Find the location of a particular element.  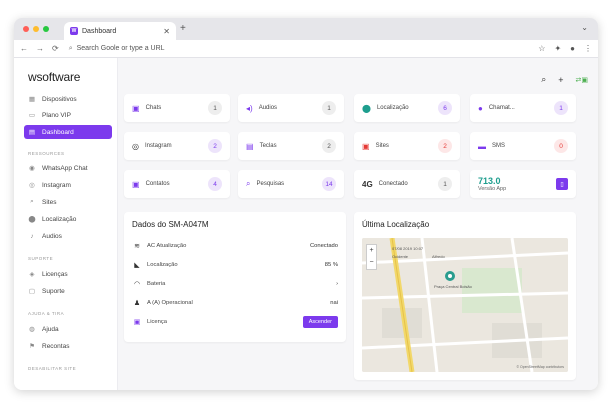

minimize-window-button is located at coordinates (36, 29).